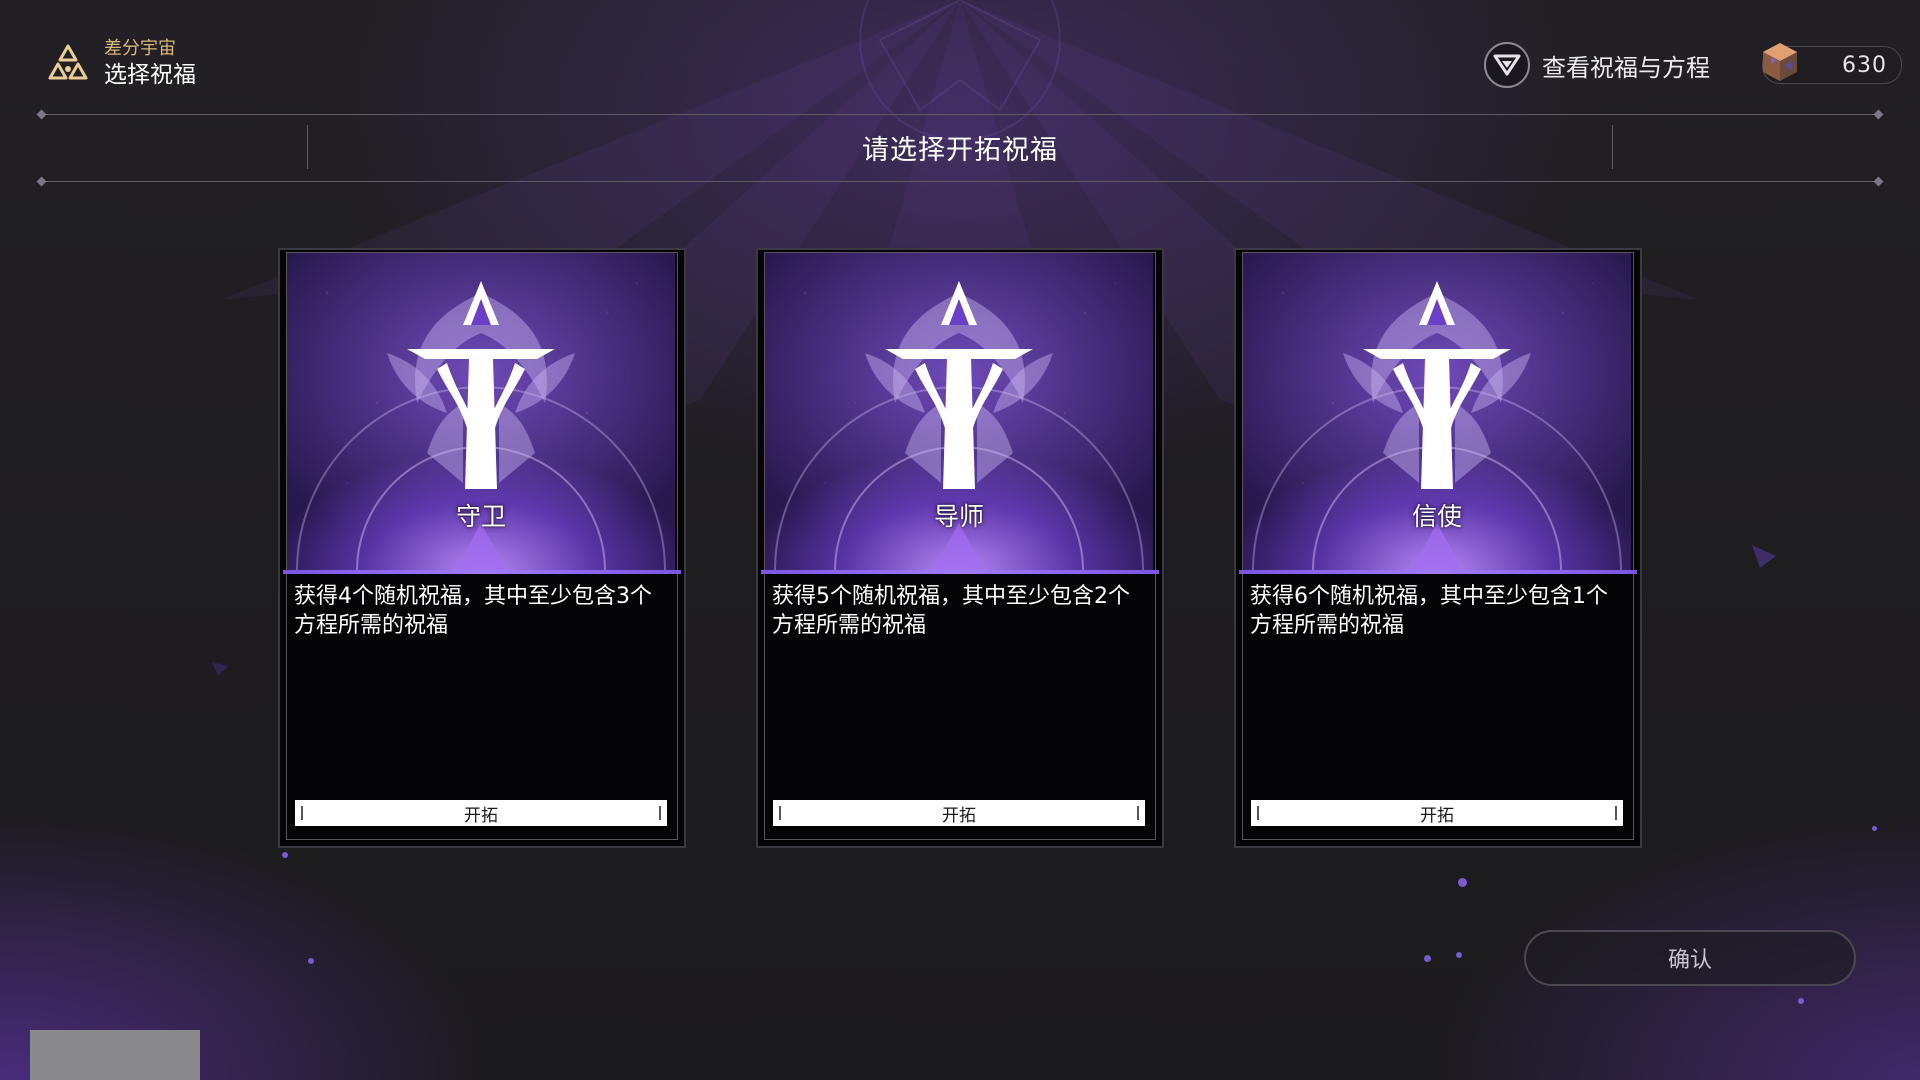  Describe the element at coordinates (480, 516) in the screenshot. I see `blessing-name: 守卫` at that location.